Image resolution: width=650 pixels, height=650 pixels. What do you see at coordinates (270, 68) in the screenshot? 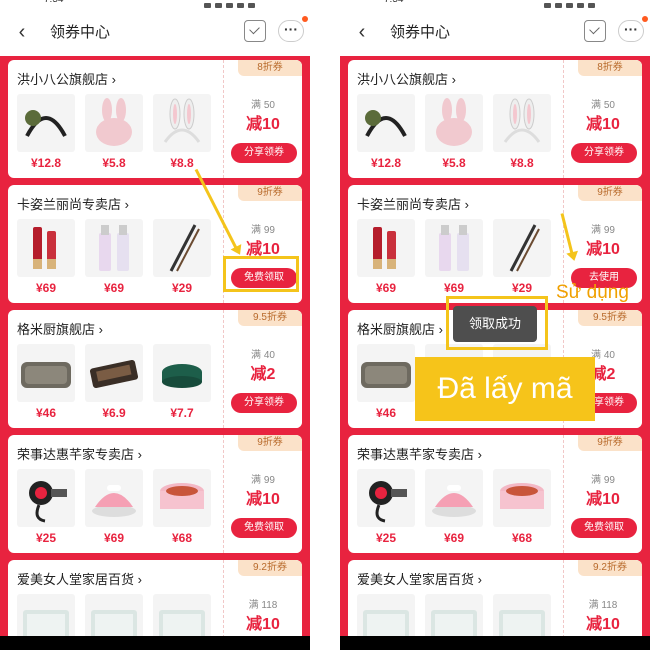
I see `discount-tag: 8折券` at bounding box center [270, 68].